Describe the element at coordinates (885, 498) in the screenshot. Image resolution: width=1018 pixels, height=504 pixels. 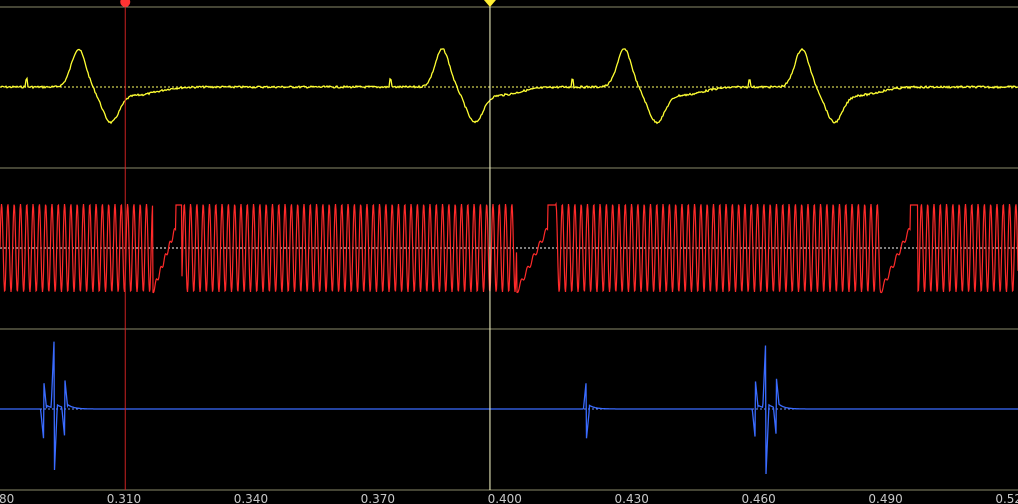
I see `time-tick-label: 0.490` at that location.